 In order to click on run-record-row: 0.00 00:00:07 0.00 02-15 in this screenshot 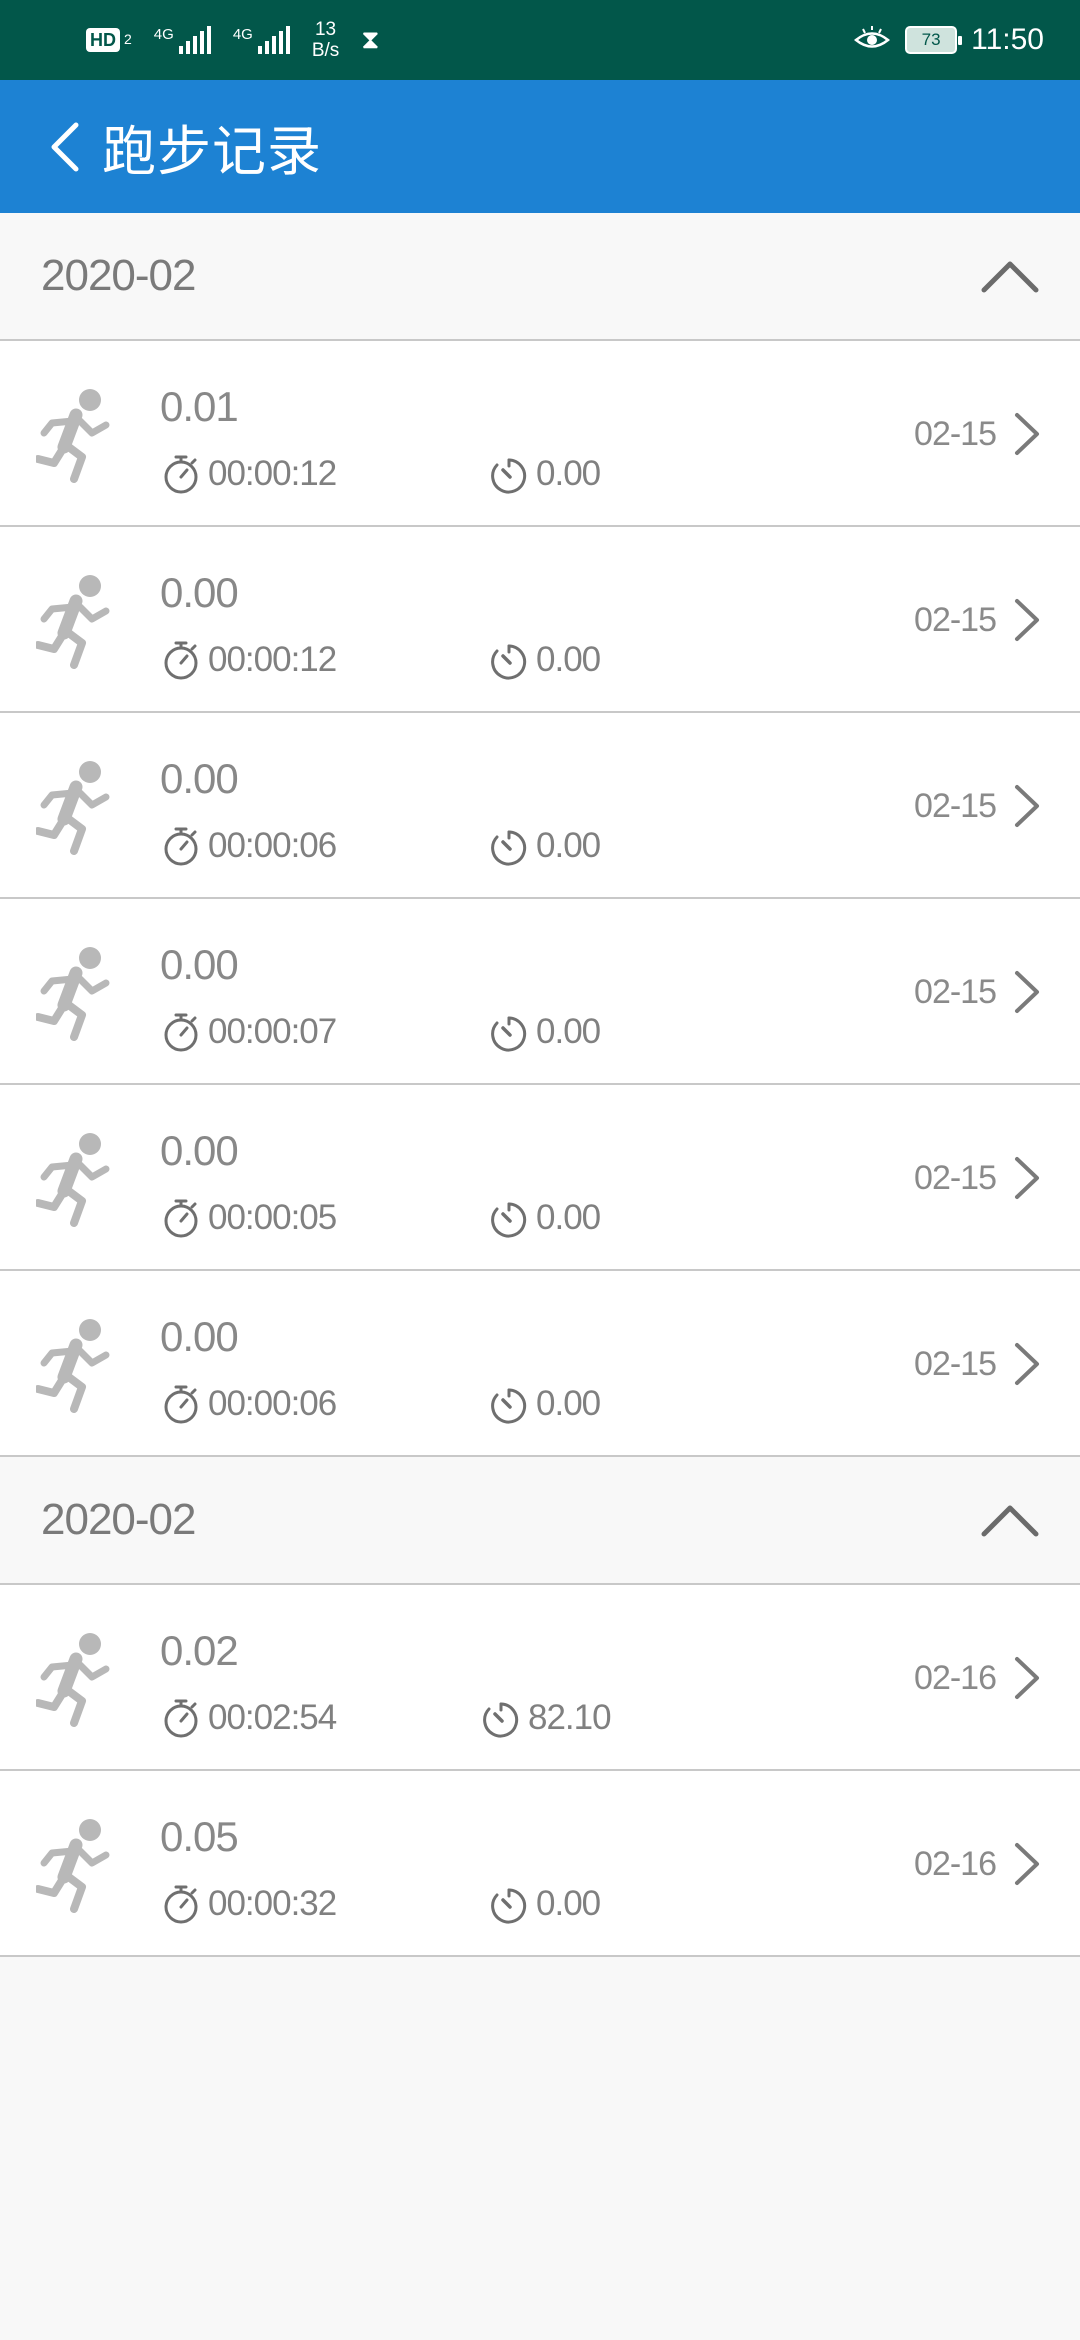, I will do `click(540, 992)`.